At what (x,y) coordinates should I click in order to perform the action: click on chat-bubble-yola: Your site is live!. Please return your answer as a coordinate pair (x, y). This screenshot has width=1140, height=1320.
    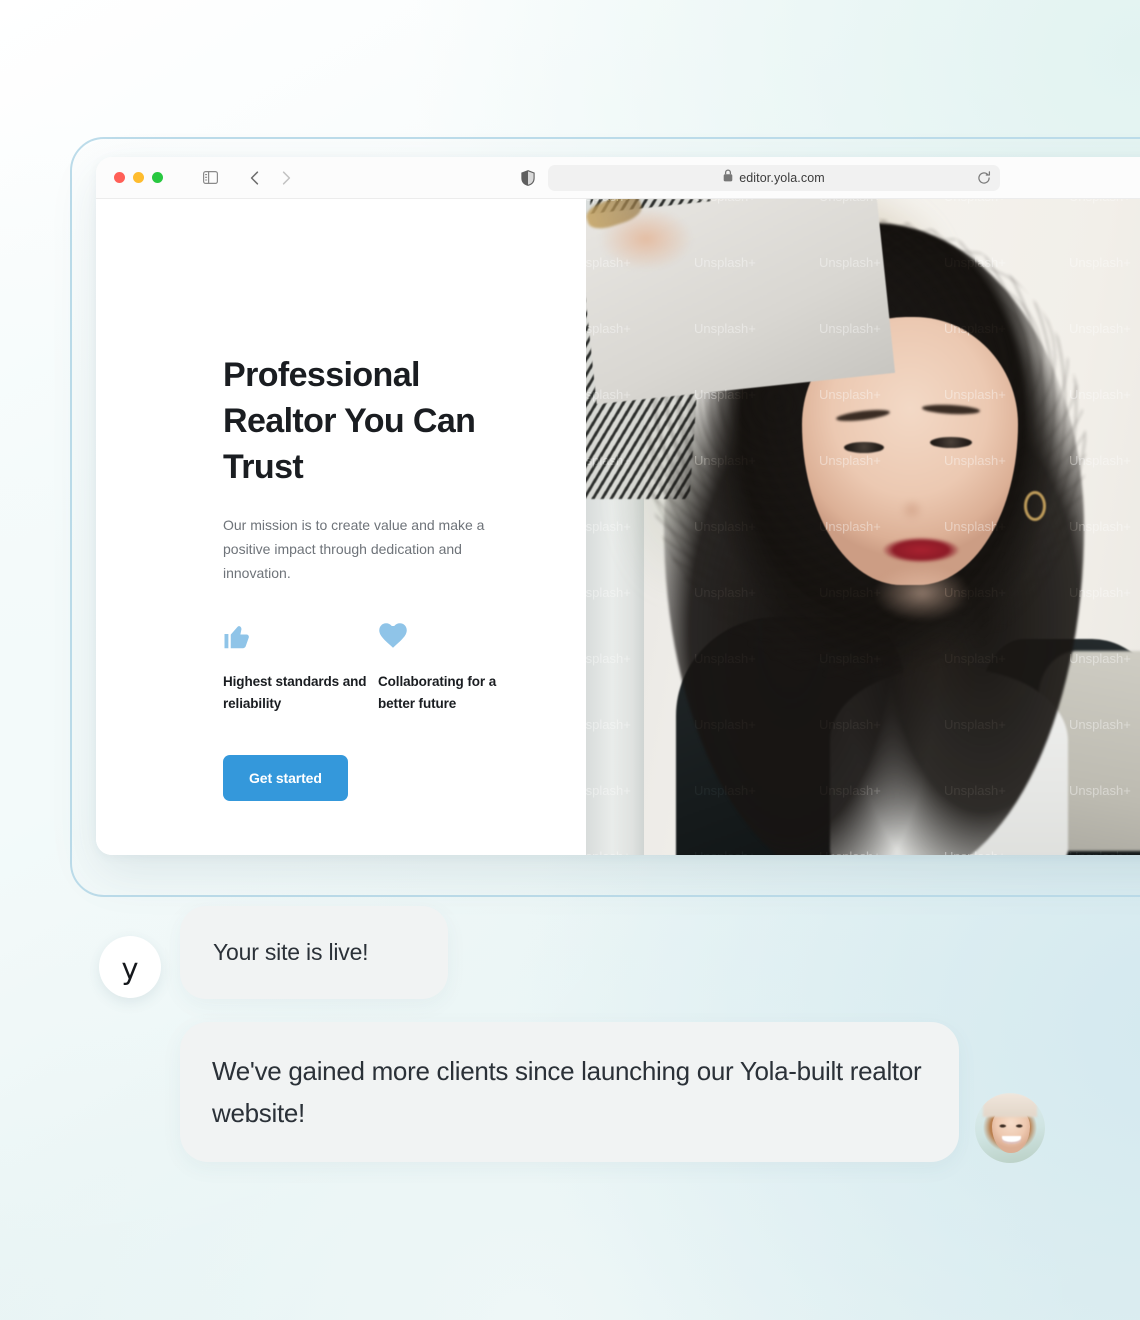
    Looking at the image, I should click on (314, 952).